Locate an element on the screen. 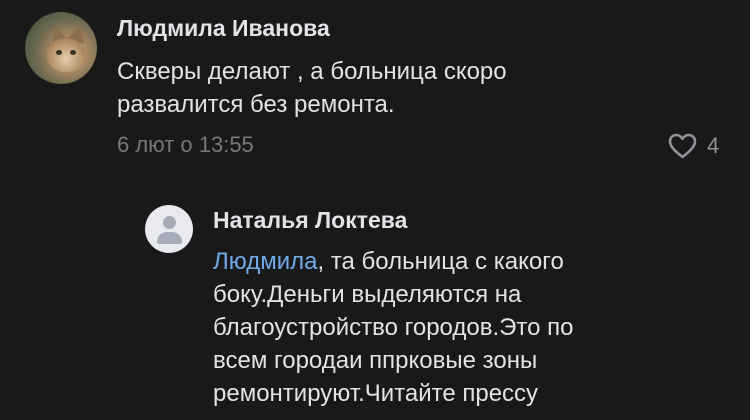  default-user-icon is located at coordinates (169, 222).